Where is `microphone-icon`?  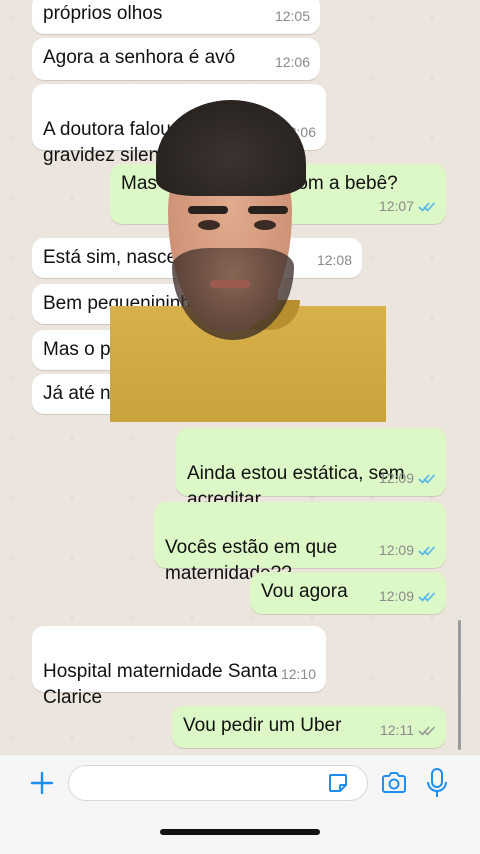 microphone-icon is located at coordinates (437, 783).